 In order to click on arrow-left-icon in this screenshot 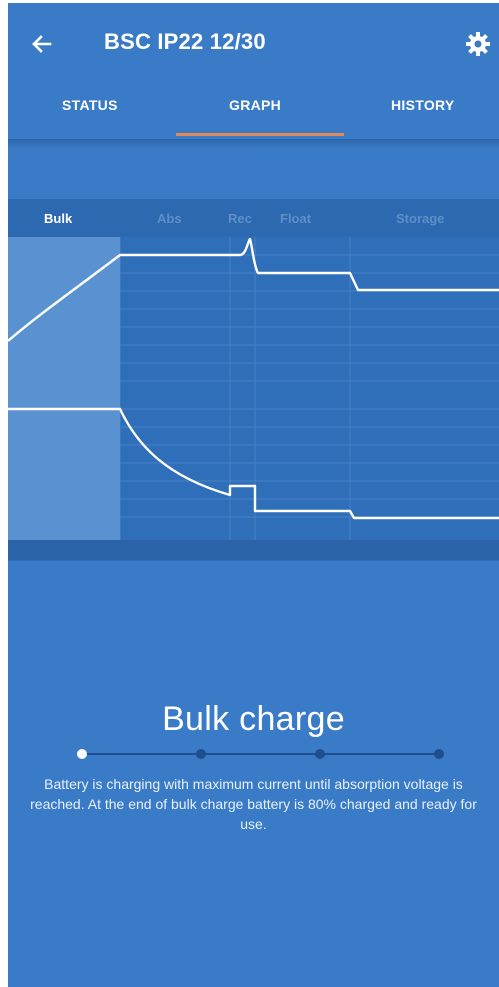, I will do `click(42, 44)`.